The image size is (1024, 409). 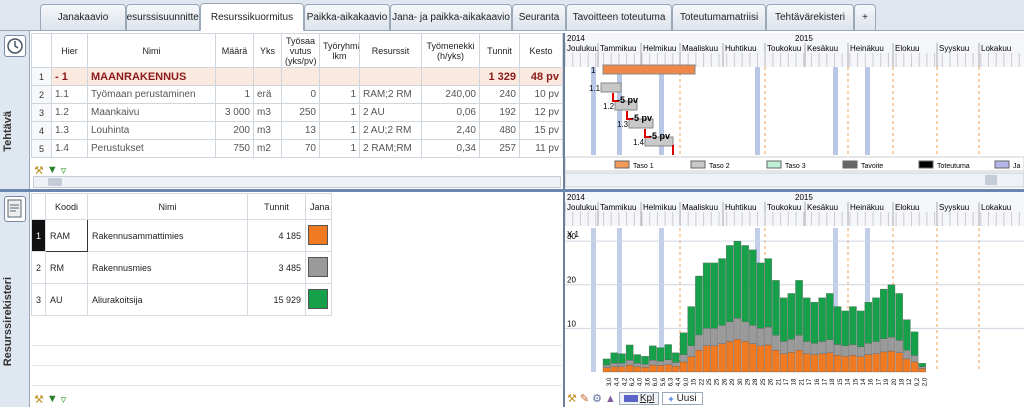 What do you see at coordinates (390, 94) in the screenshot?
I see `cell-resurssit: RAM;2 RM` at bounding box center [390, 94].